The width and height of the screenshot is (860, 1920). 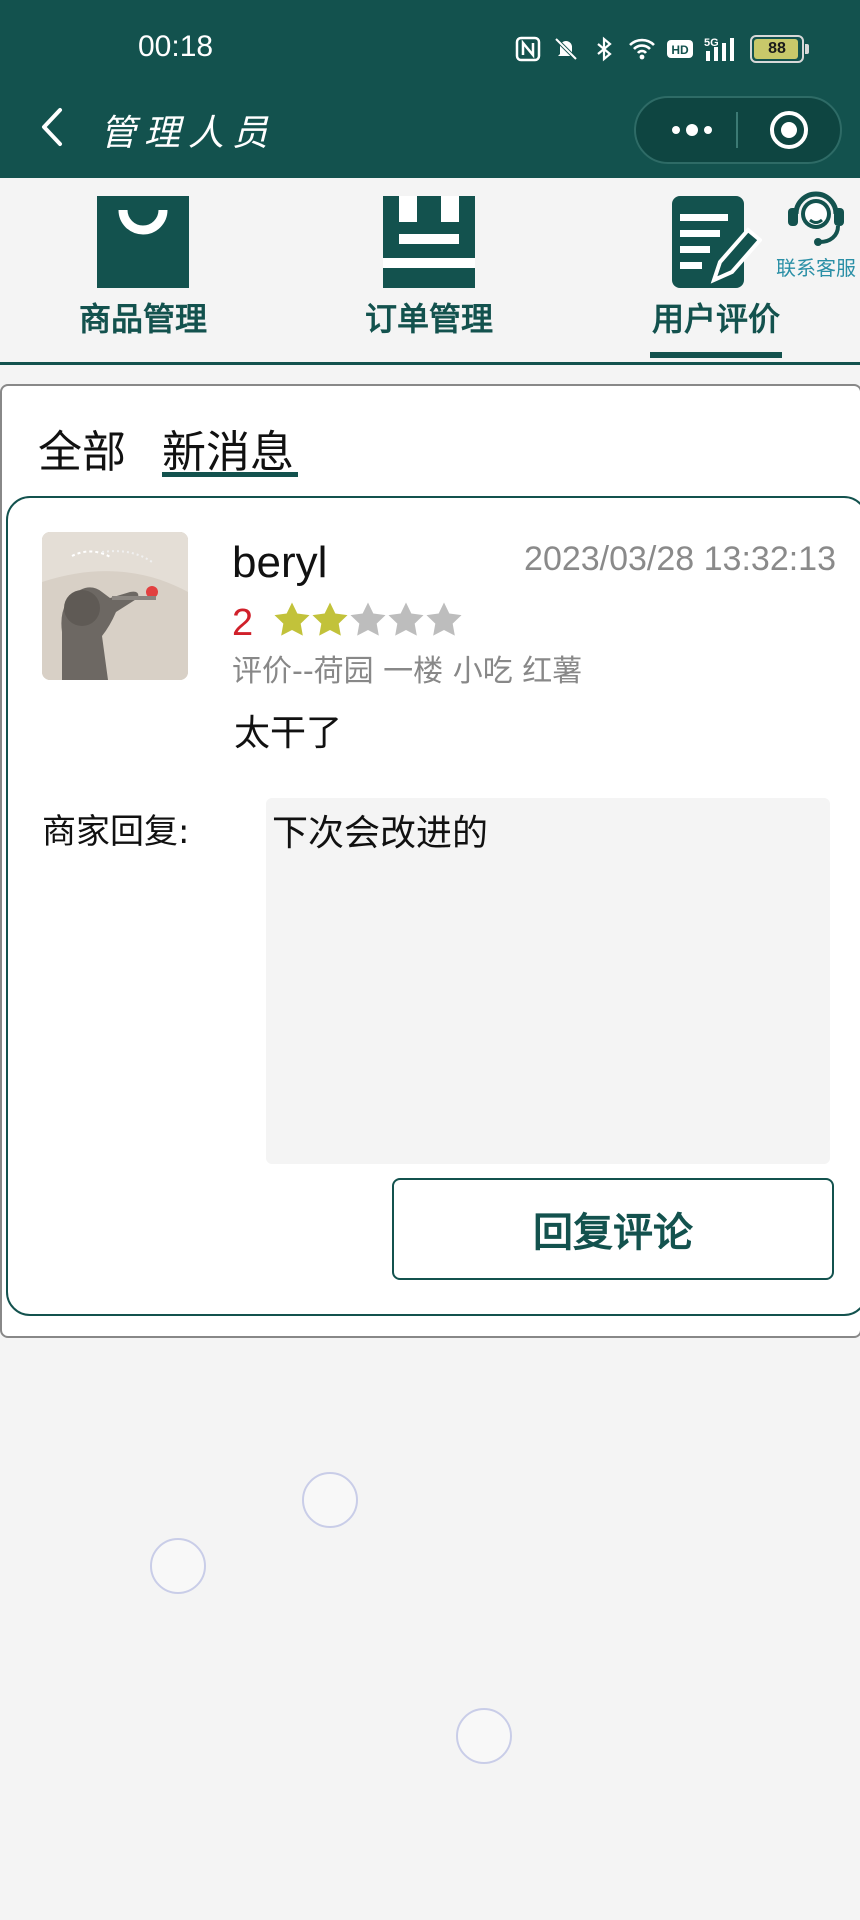 I want to click on merchant-reply-input: 下次会改进的, so click(x=548, y=981).